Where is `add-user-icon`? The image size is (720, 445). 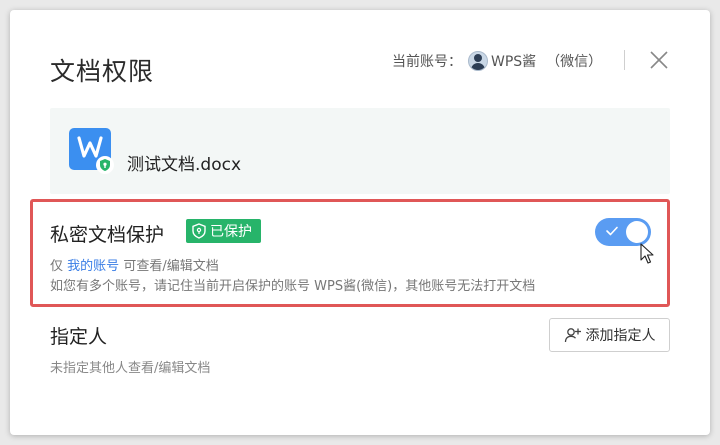 add-user-icon is located at coordinates (572, 335).